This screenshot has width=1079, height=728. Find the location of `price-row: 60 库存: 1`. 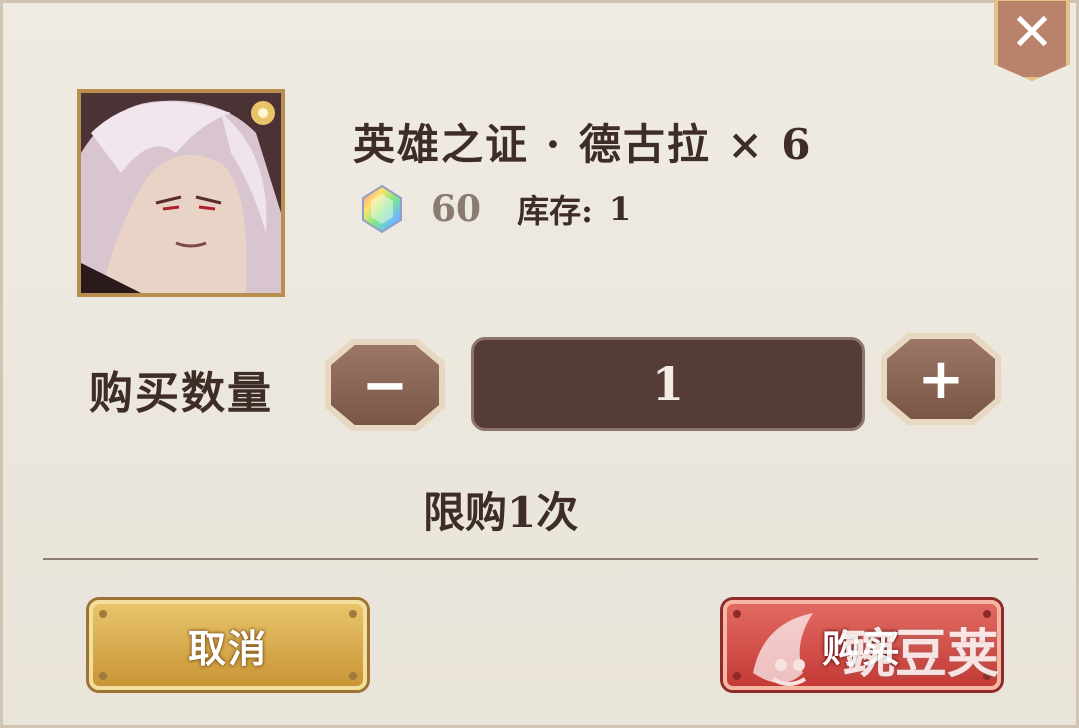

price-row: 60 库存: 1 is located at coordinates (496, 209).